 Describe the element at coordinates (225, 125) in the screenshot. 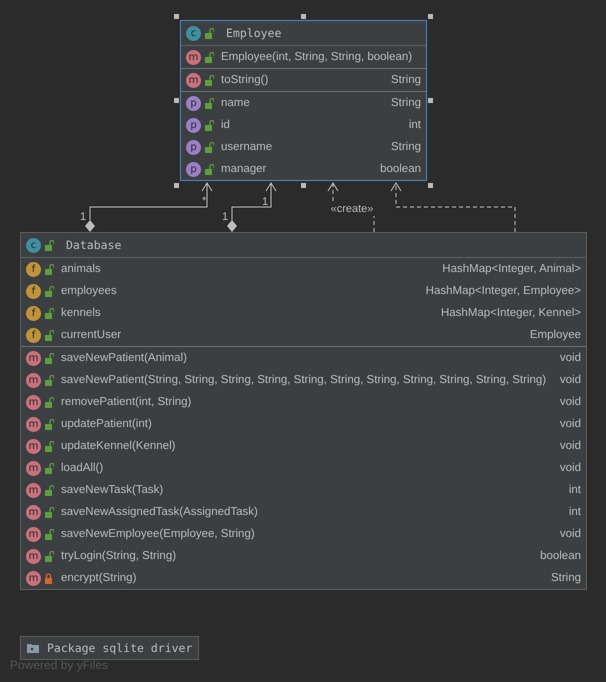

I see `property-name: id` at that location.